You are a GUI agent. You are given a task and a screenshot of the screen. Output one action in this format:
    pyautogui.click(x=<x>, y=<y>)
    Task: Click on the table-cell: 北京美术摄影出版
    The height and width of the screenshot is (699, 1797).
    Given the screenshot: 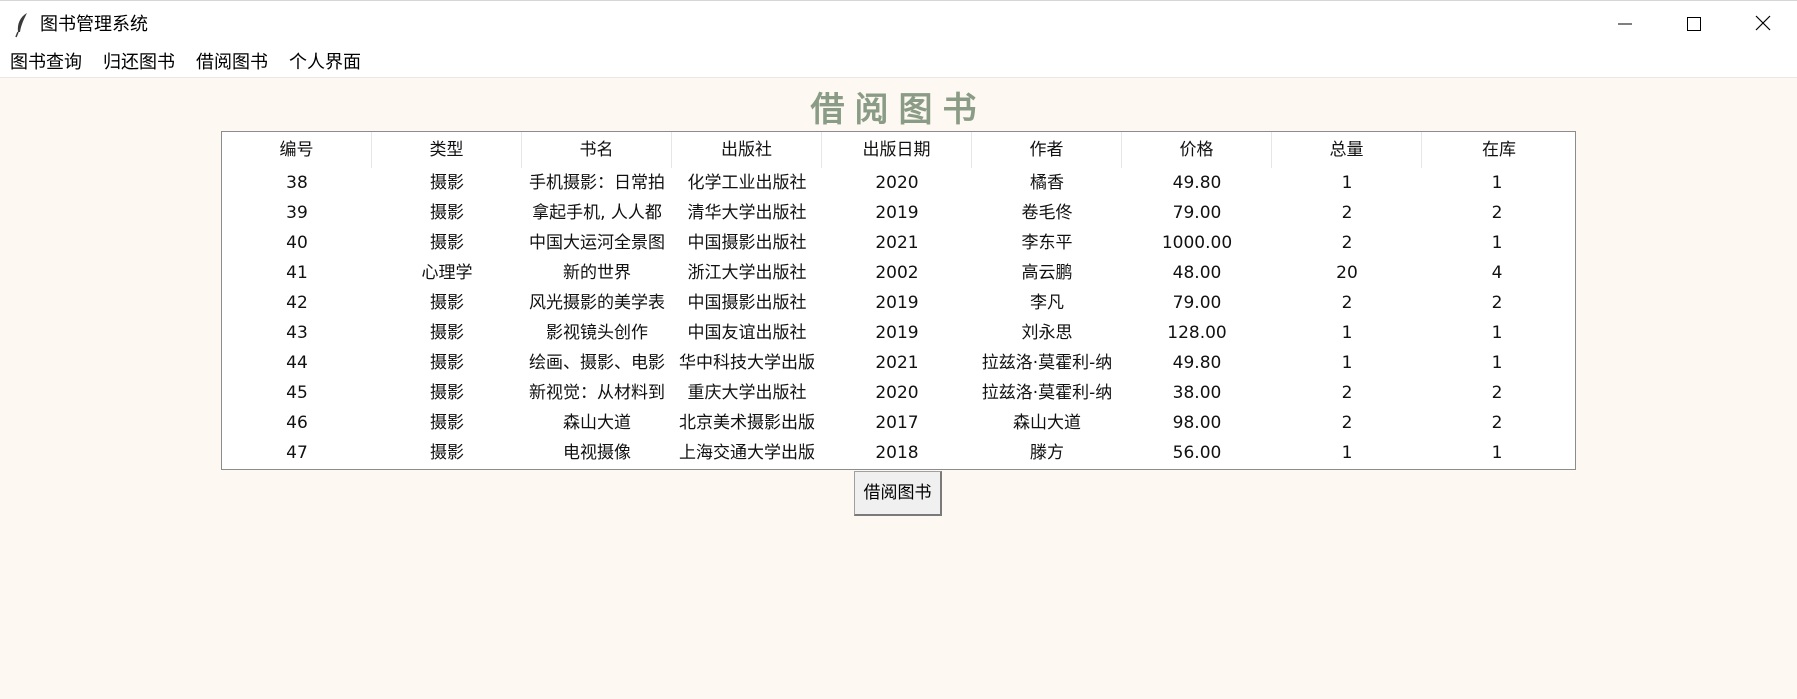 What is the action you would take?
    pyautogui.click(x=747, y=423)
    